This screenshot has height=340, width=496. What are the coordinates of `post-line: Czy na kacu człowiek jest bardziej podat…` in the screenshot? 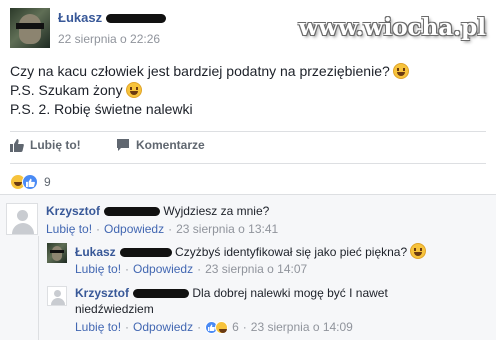 It's located at (209, 71).